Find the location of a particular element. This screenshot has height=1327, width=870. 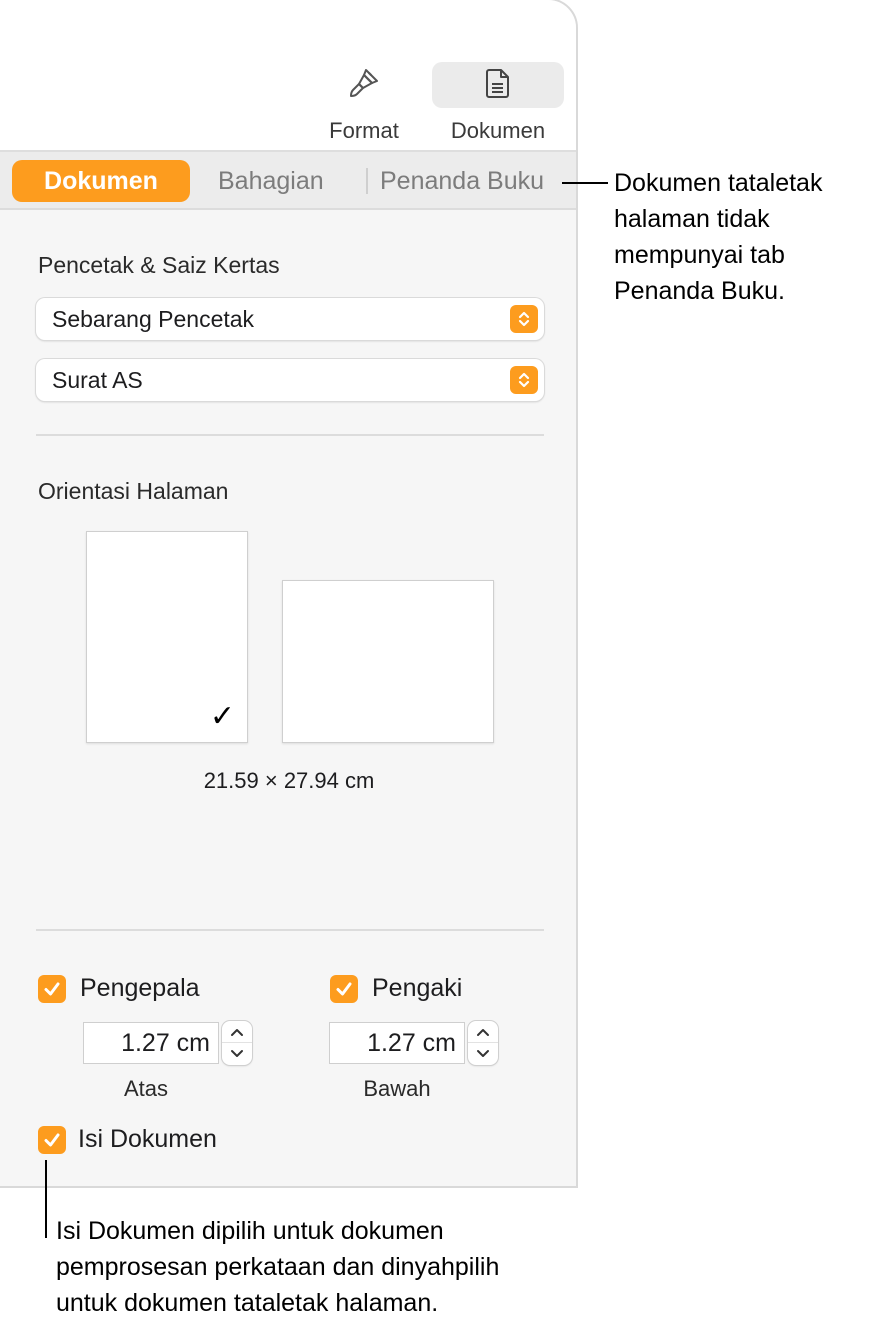

tab-callout-line: halaman tidak is located at coordinates (692, 219).